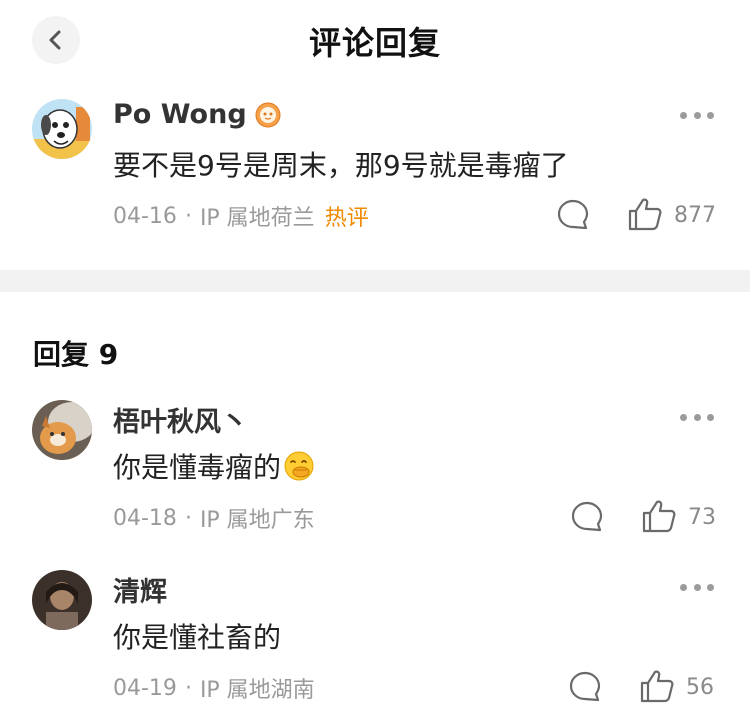  What do you see at coordinates (702, 517) in the screenshot?
I see `like-count: 73` at bounding box center [702, 517].